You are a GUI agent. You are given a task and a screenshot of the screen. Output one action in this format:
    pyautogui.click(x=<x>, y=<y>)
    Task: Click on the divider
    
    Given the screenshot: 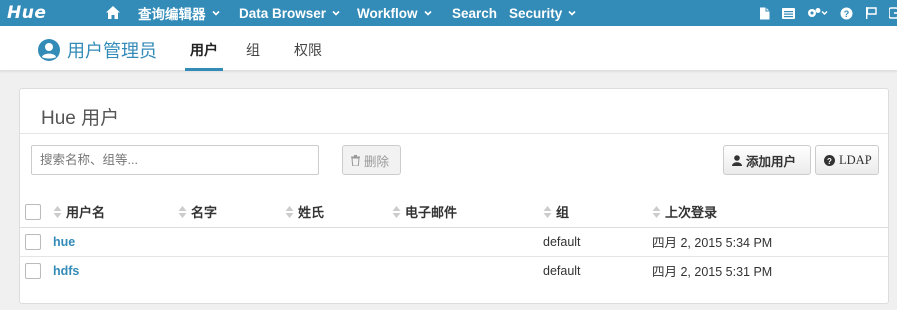 What is the action you would take?
    pyautogui.click(x=454, y=133)
    